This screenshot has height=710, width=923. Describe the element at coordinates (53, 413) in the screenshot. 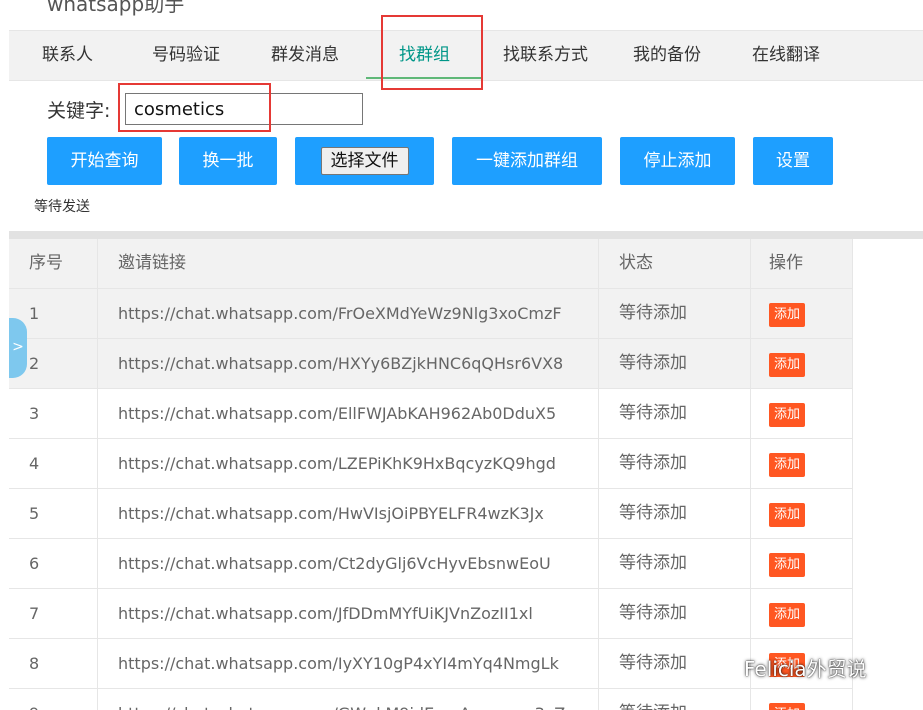

I see `row-index: 3` at that location.